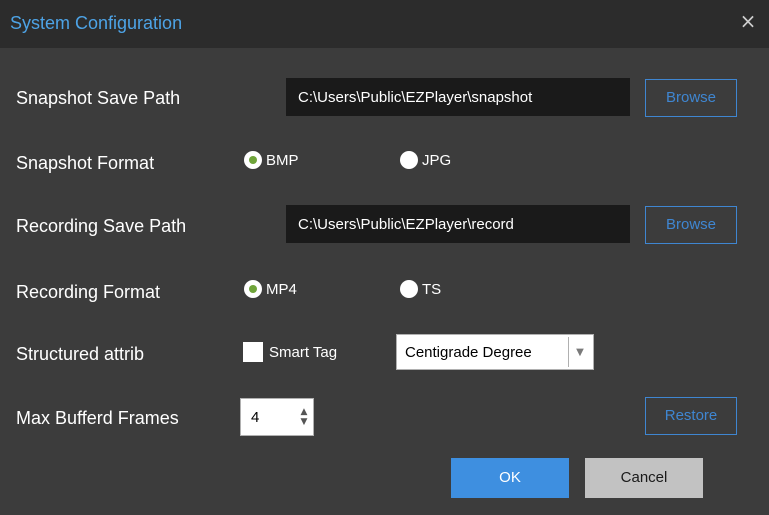 This screenshot has width=769, height=515. What do you see at coordinates (253, 352) in the screenshot?
I see `checkbox-icon` at bounding box center [253, 352].